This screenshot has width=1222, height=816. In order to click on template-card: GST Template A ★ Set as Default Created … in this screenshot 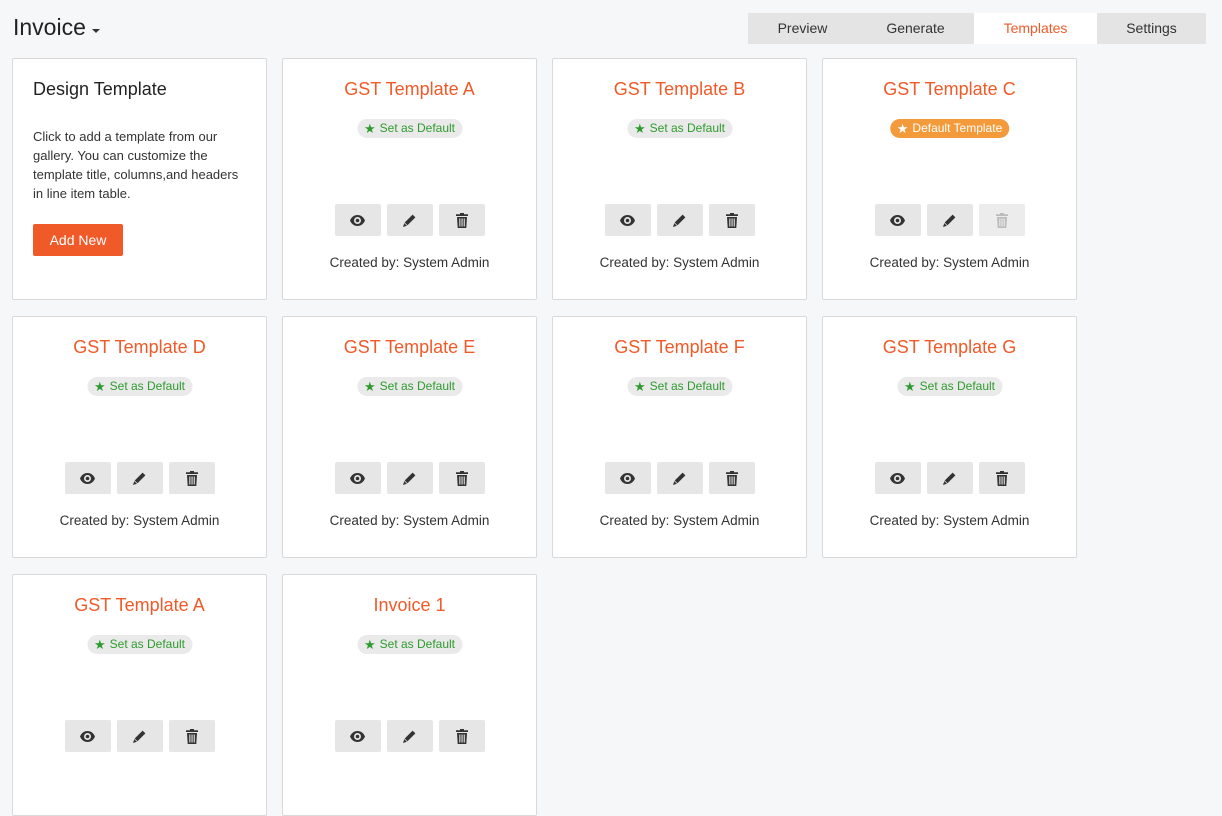, I will do `click(409, 179)`.